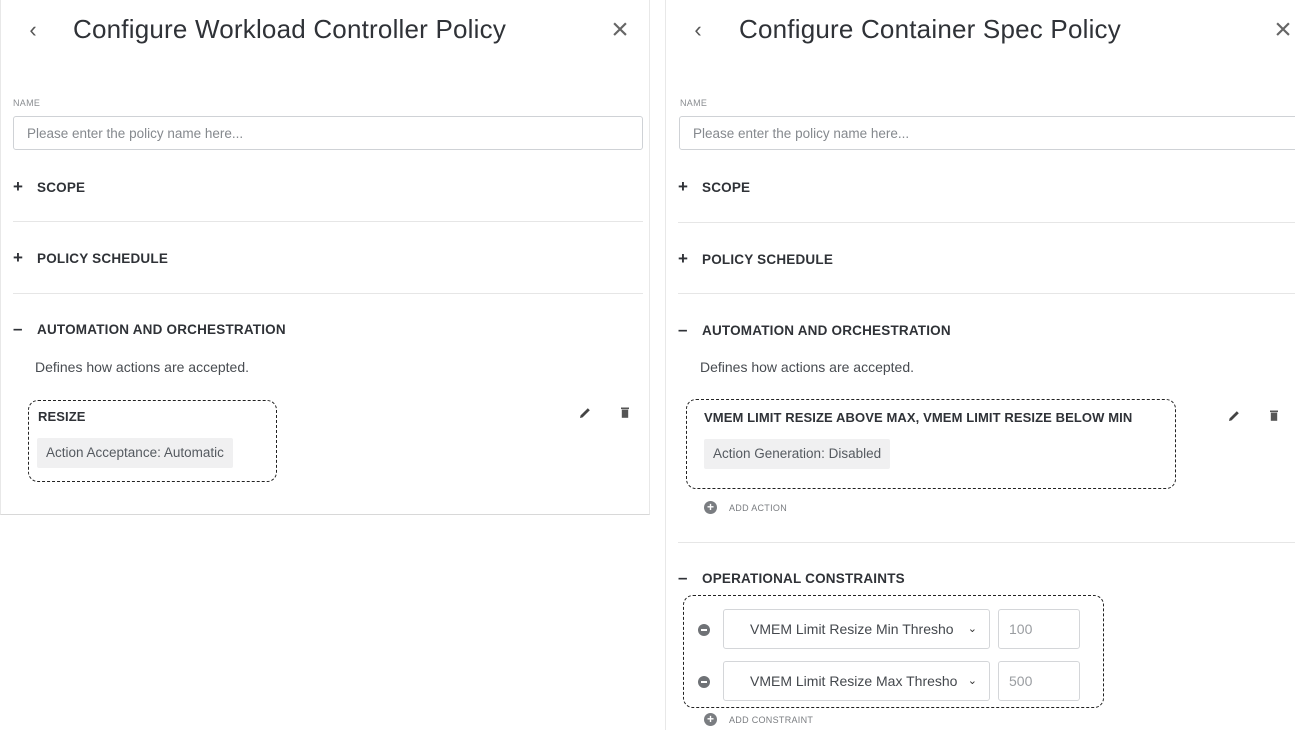 Image resolution: width=1295 pixels, height=730 pixels. What do you see at coordinates (1039, 629) in the screenshot?
I see `constraint-value-input: 100` at bounding box center [1039, 629].